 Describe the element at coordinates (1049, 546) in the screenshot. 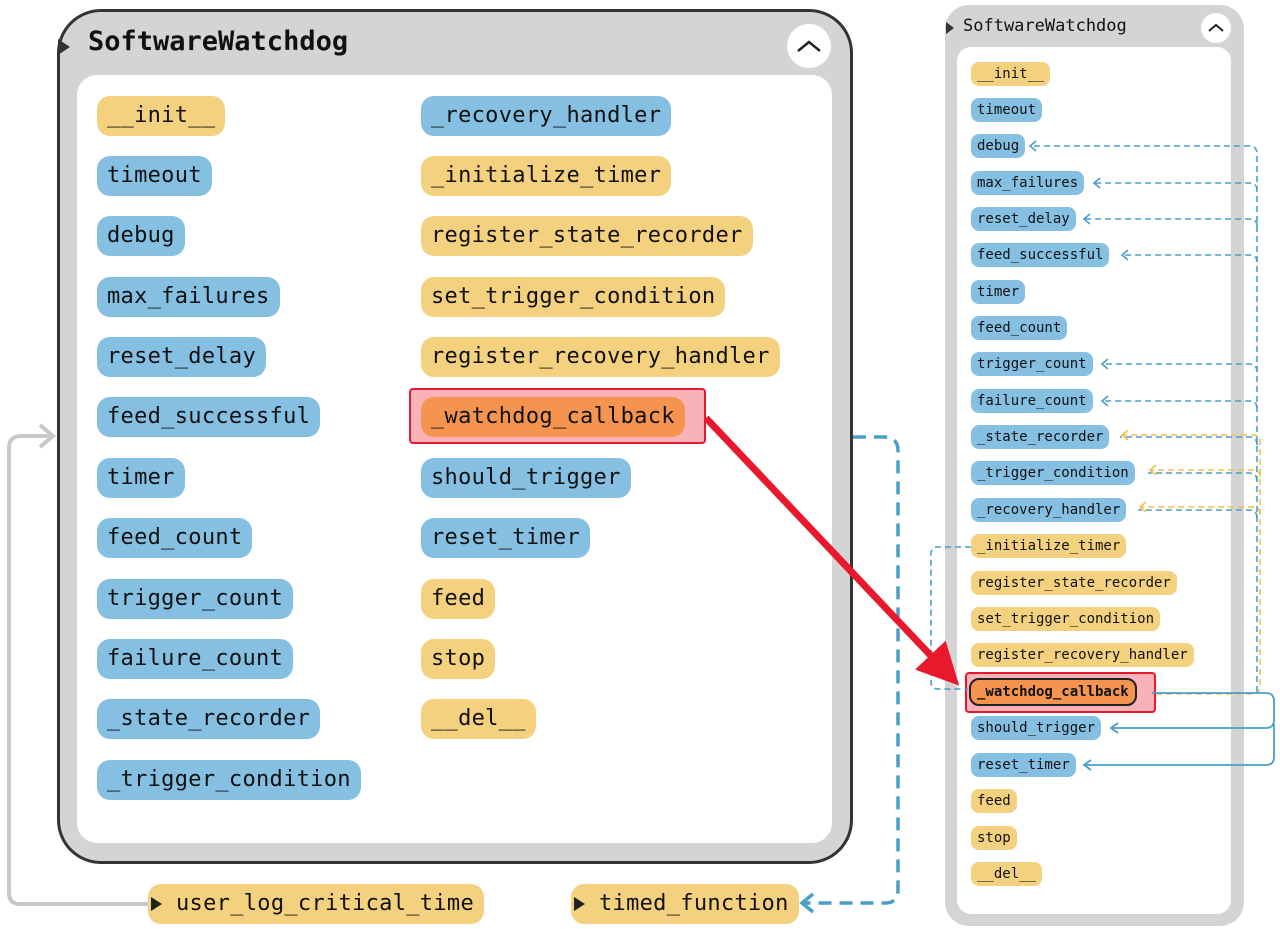

I see `side-member-initialize-timer: _initialize_timer` at that location.